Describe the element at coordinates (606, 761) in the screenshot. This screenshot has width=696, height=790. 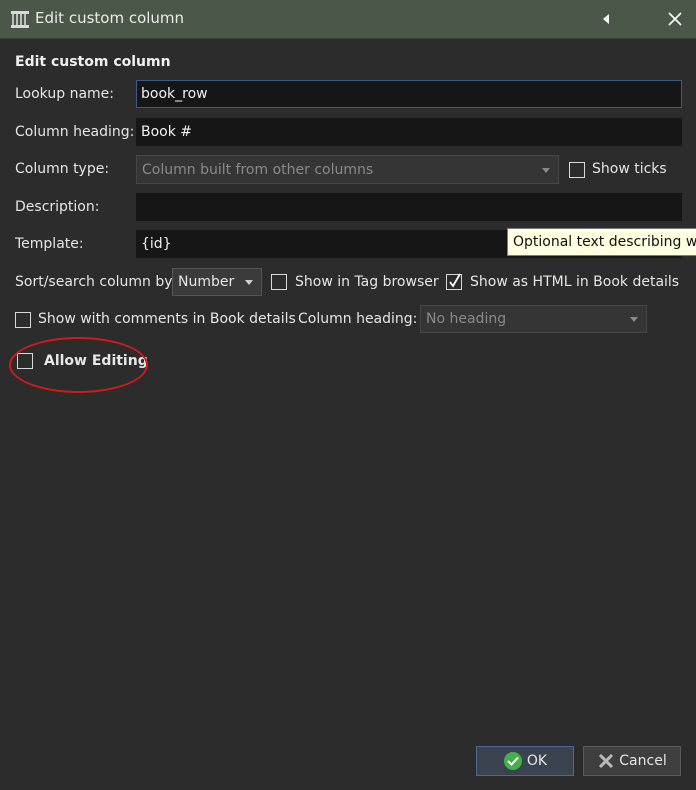
I see `cancel-x-icon` at that location.